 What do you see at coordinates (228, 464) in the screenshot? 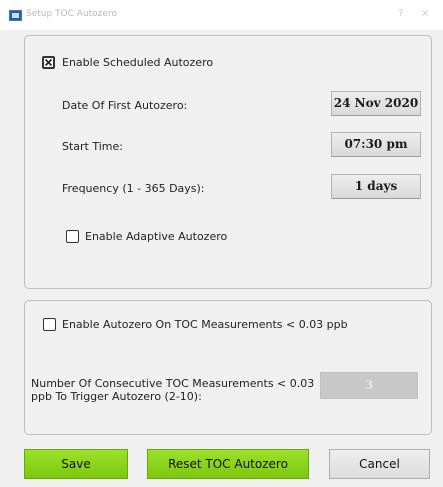
I see `reset-toc-autozero-button: Reset TOC Autozero` at bounding box center [228, 464].